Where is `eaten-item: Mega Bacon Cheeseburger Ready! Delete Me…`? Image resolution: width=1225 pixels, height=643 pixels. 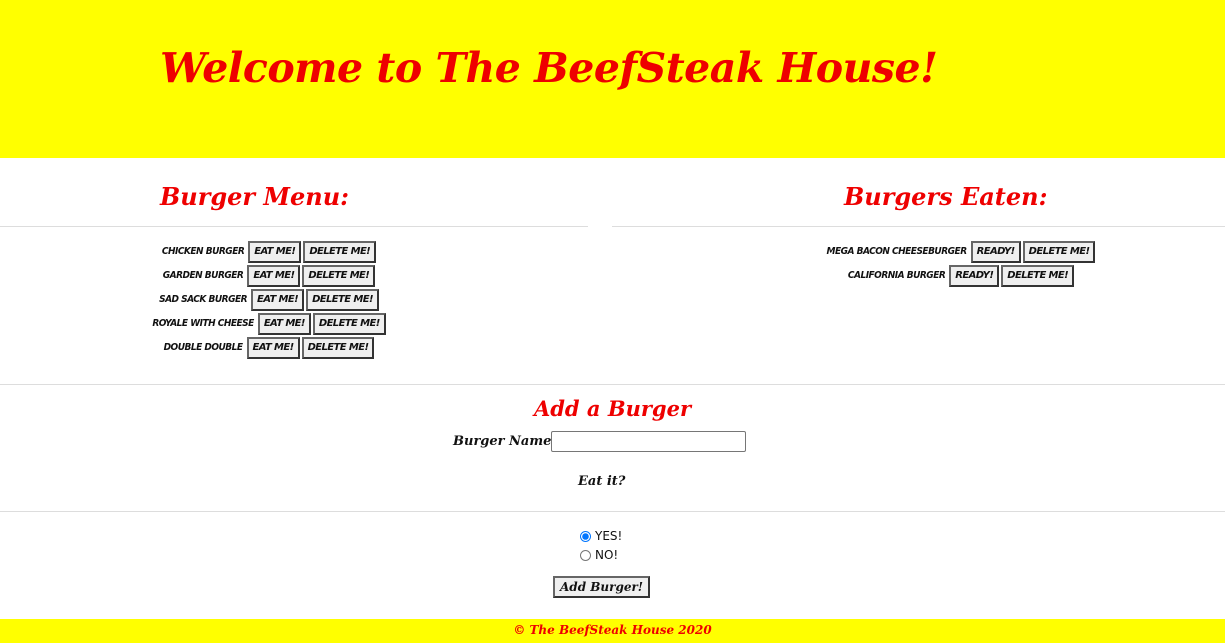 eaten-item: Mega Bacon Cheeseburger Ready! Delete Me… is located at coordinates (961, 251).